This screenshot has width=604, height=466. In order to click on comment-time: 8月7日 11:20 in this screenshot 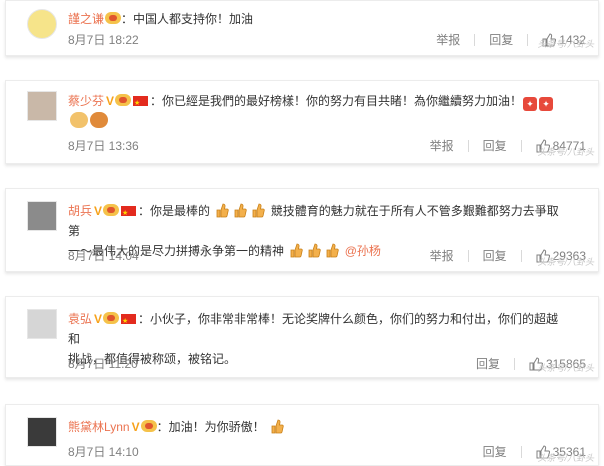, I will do `click(103, 364)`.